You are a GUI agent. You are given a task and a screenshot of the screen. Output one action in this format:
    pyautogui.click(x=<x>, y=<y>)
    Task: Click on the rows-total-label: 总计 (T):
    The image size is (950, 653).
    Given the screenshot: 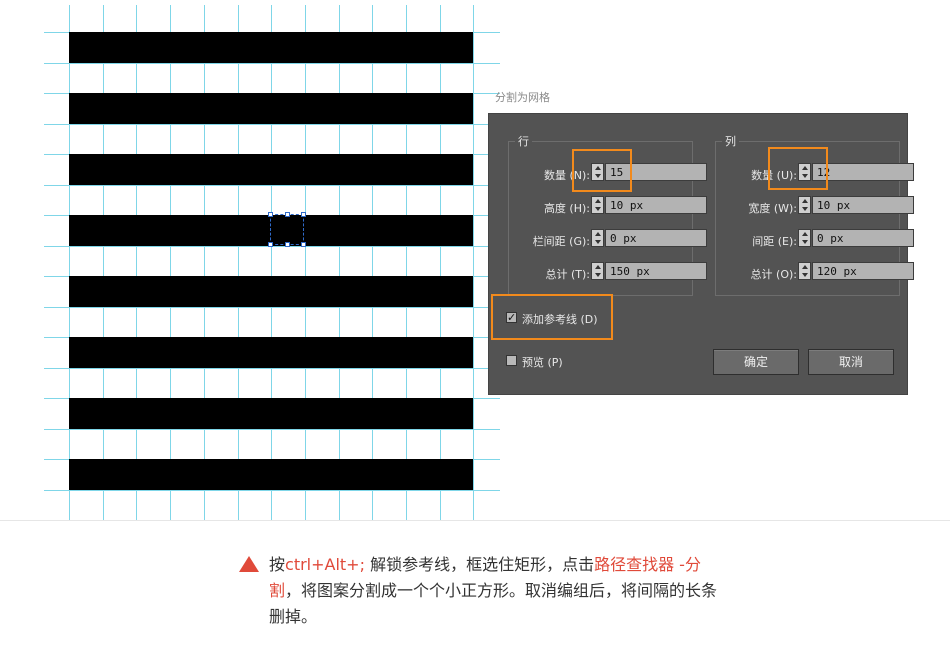 What is the action you would take?
    pyautogui.click(x=567, y=274)
    